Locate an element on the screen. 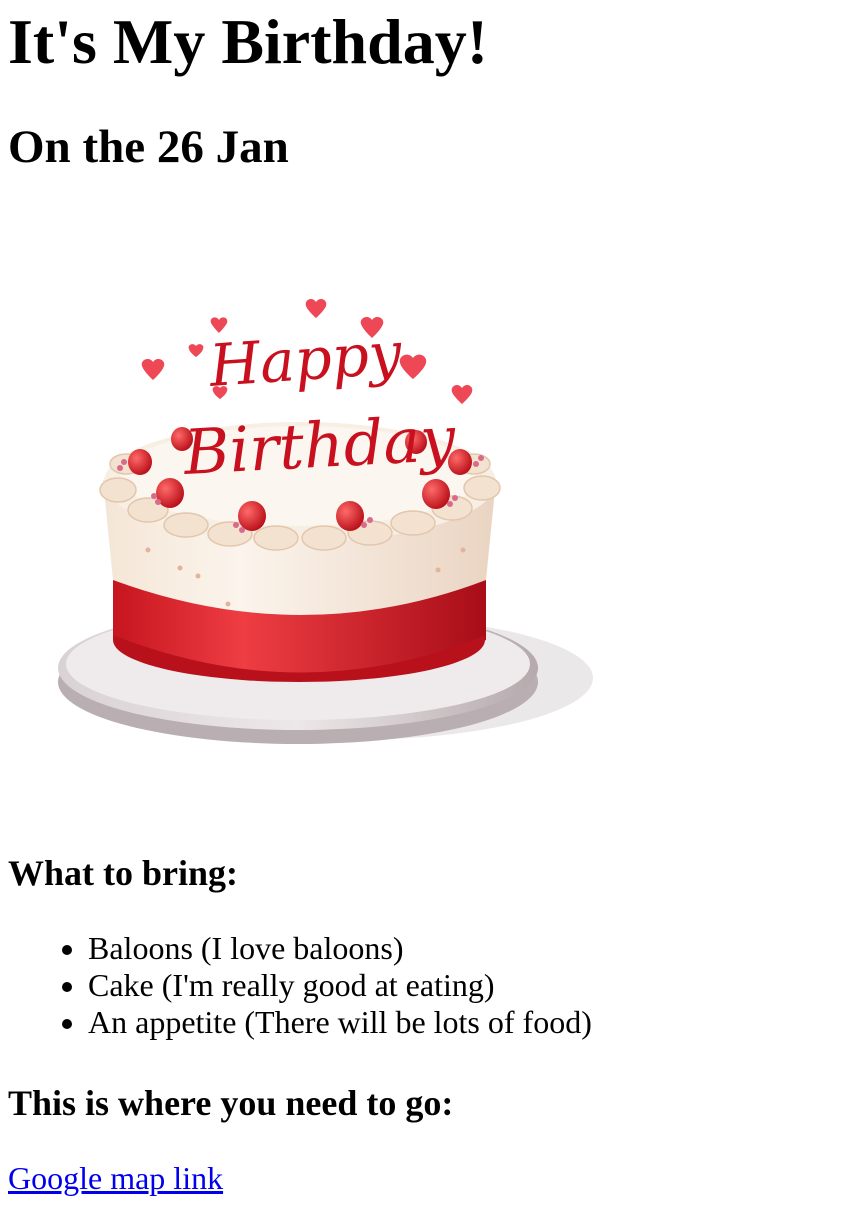  list-item: An appetite (There will be lots of food) is located at coordinates (340, 1022).